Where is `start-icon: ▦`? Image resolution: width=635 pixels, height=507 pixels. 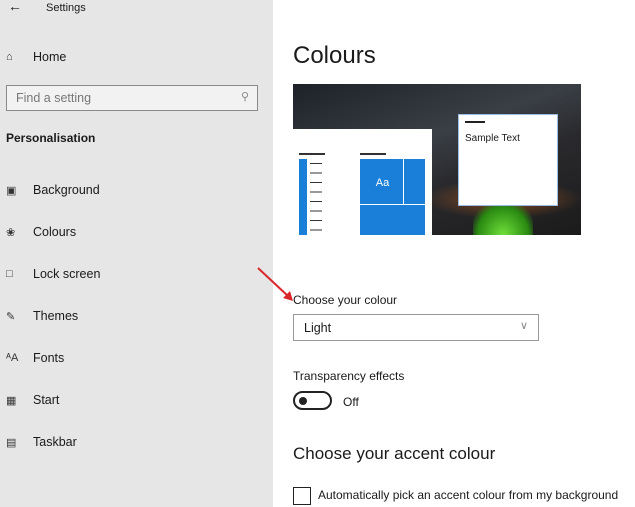 start-icon: ▦ is located at coordinates (11, 400).